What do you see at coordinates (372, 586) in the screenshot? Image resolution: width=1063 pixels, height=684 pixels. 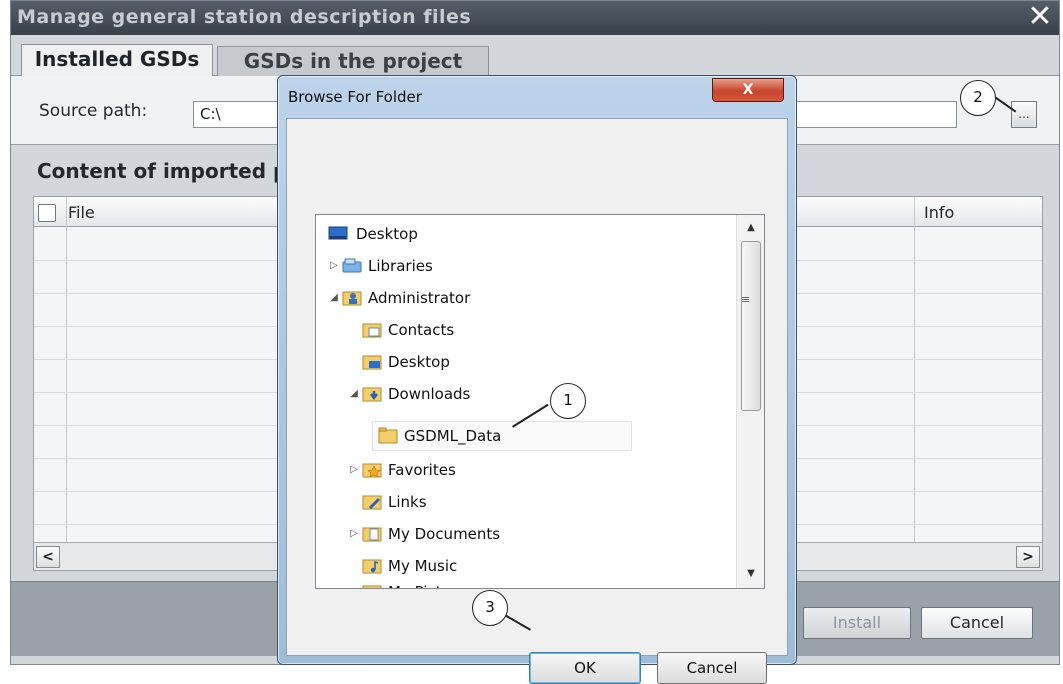 I see `pictures-folder-icon` at bounding box center [372, 586].